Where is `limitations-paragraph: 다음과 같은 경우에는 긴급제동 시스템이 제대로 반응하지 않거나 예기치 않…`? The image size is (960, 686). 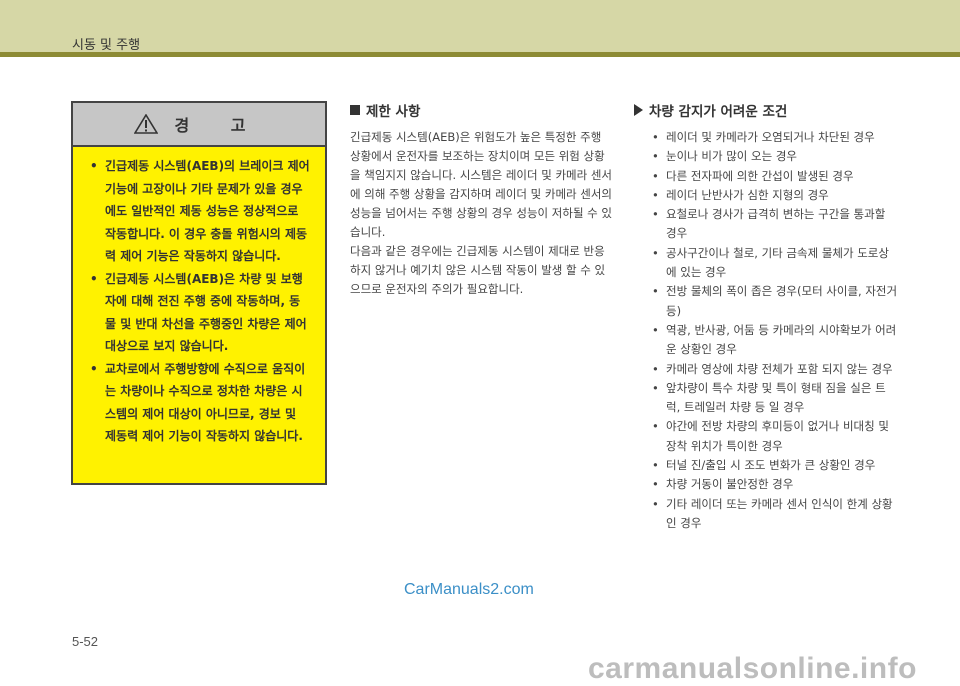 limitations-paragraph: 다음과 같은 경우에는 긴급제동 시스템이 제대로 반응하지 않거나 예기치 않… is located at coordinates (478, 270).